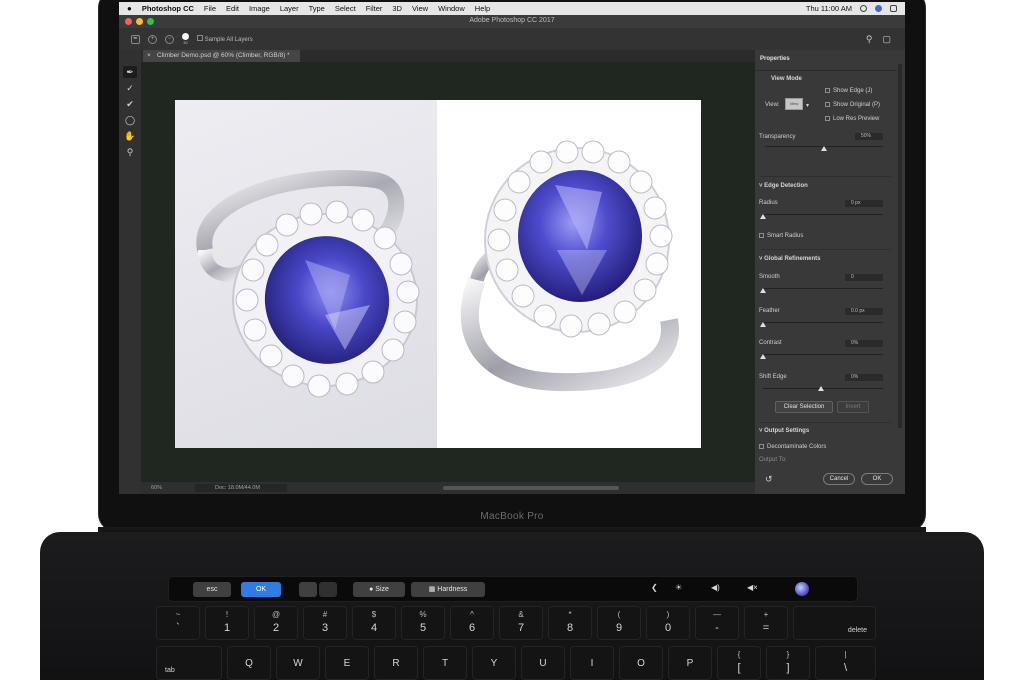 The image size is (1024, 680). What do you see at coordinates (189, 663) in the screenshot?
I see `key-tab: tab` at bounding box center [189, 663].